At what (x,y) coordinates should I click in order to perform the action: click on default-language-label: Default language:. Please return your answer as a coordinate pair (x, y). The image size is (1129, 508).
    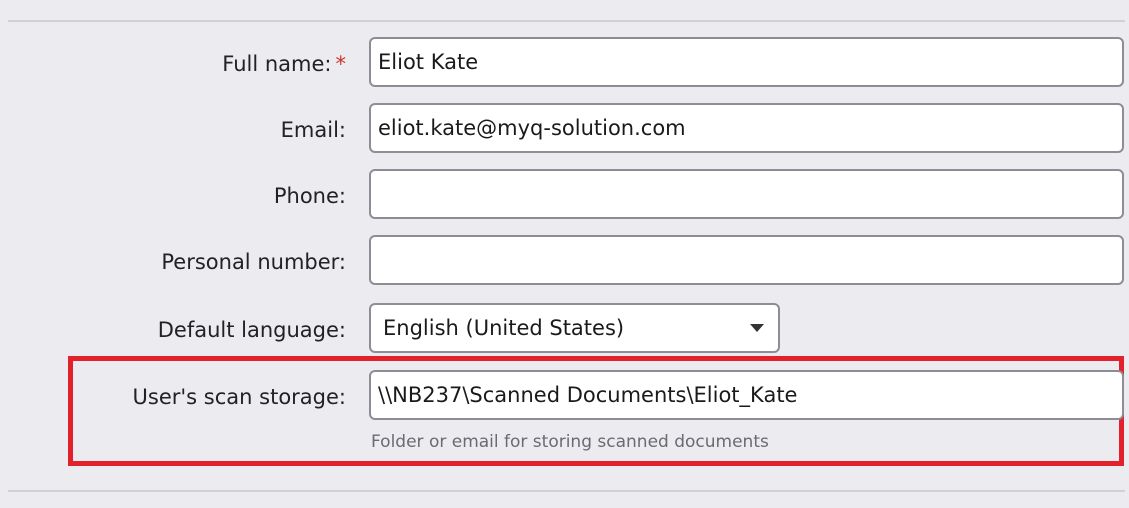
    Looking at the image, I should click on (251, 330).